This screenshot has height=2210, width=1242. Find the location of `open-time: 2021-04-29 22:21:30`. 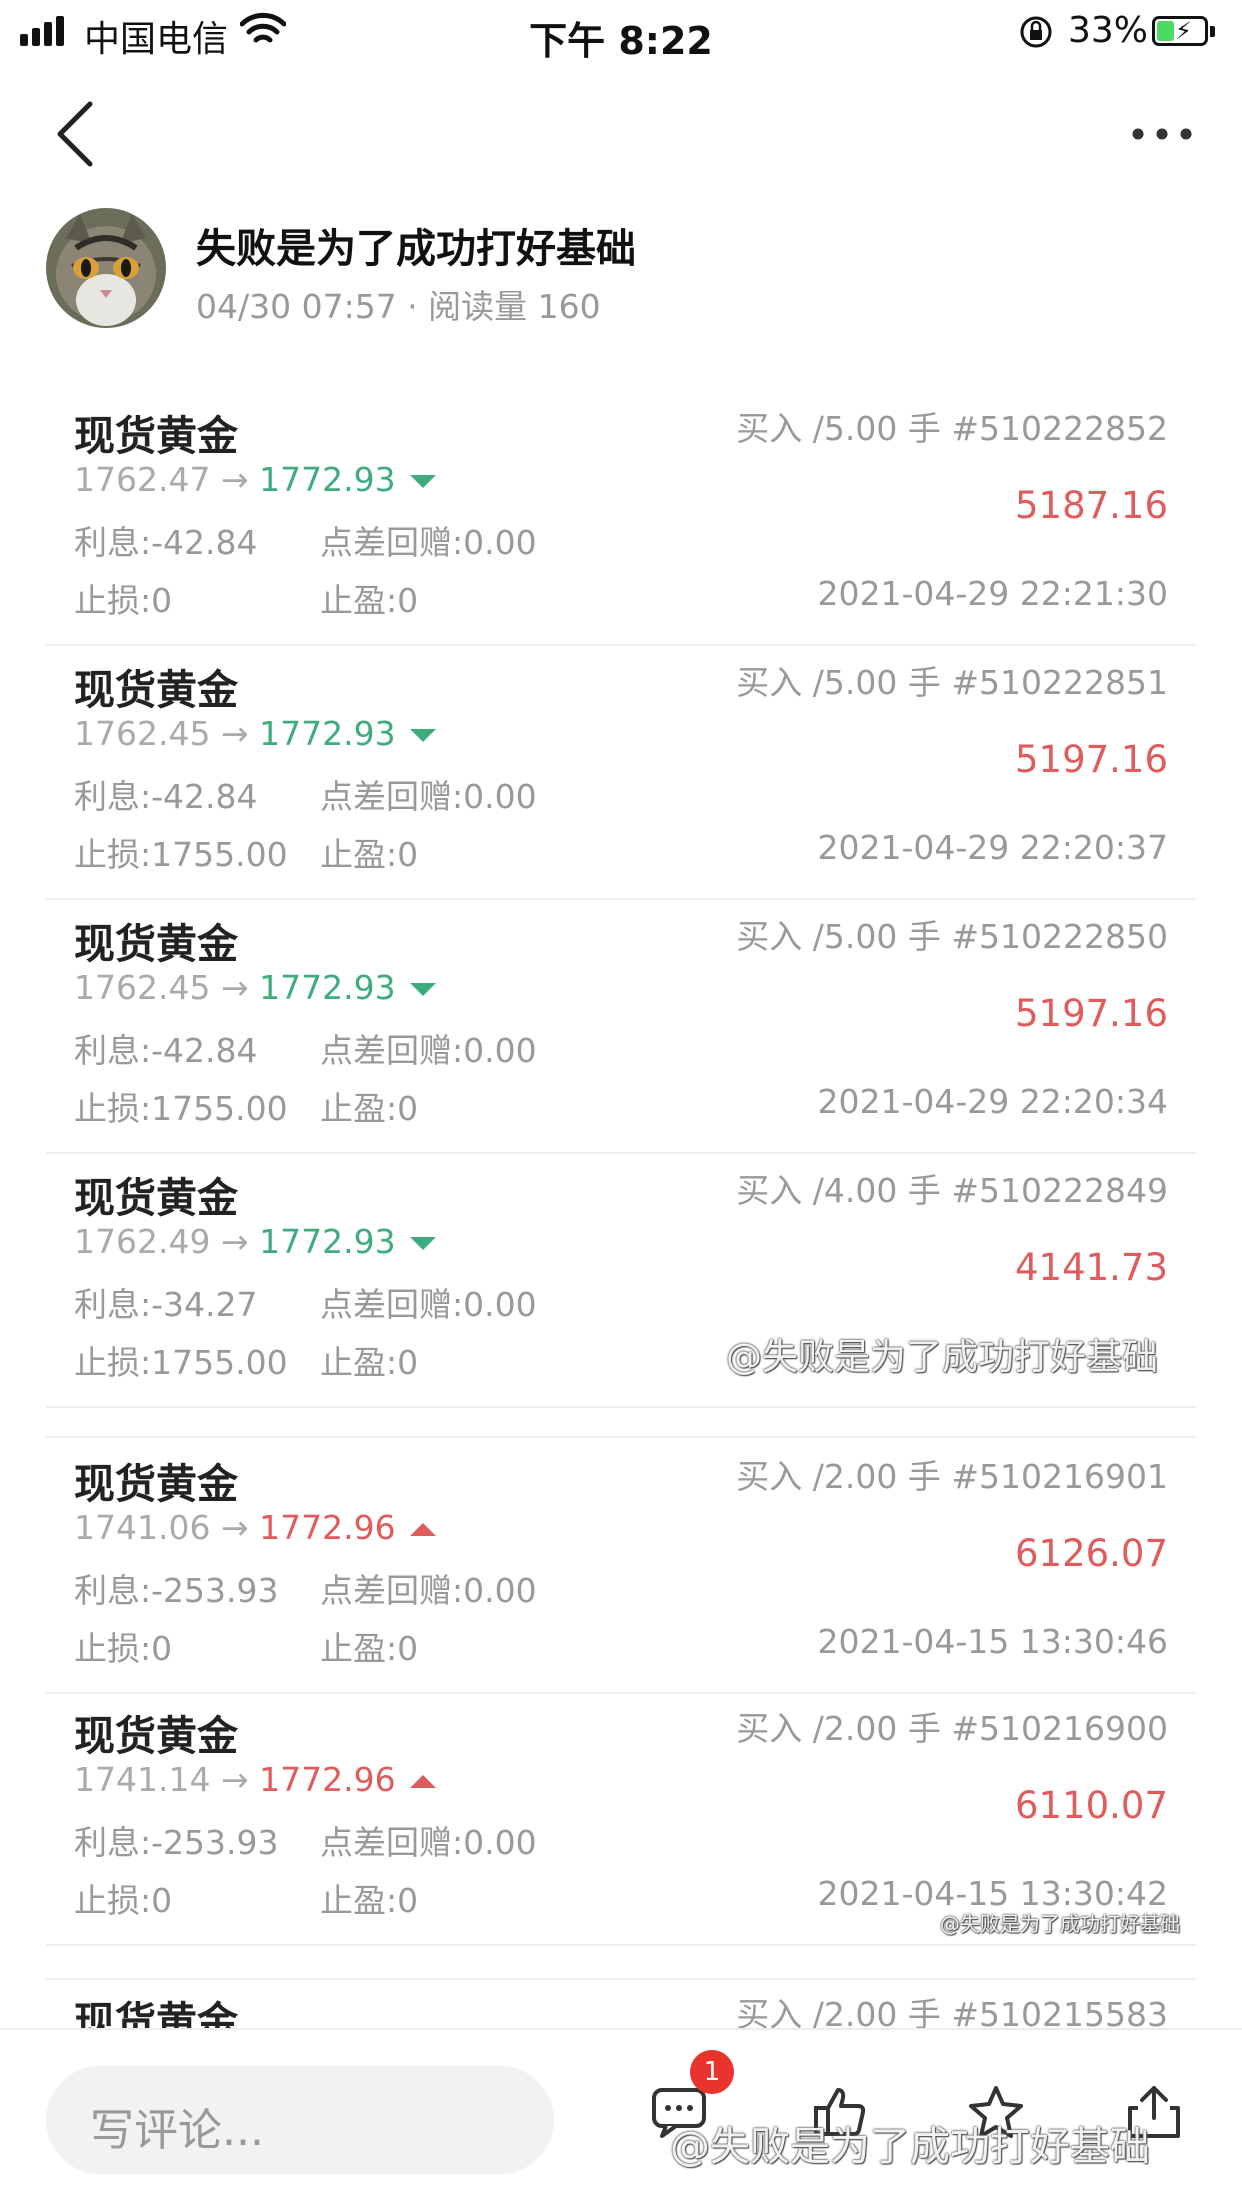

open-time: 2021-04-29 22:21:30 is located at coordinates (992, 593).